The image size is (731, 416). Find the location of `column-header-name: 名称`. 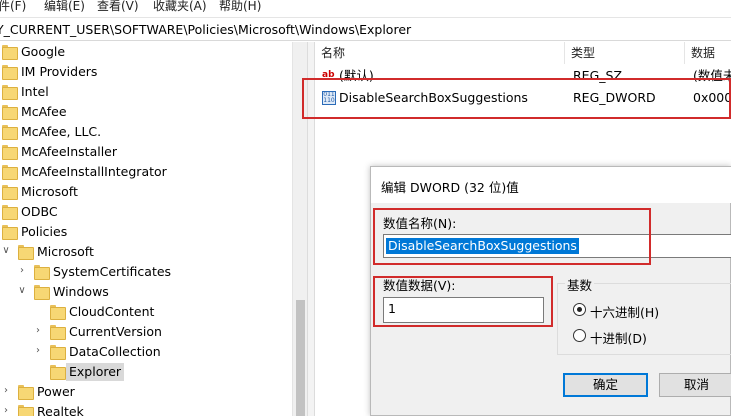

column-header-name: 名称 is located at coordinates (440, 53).